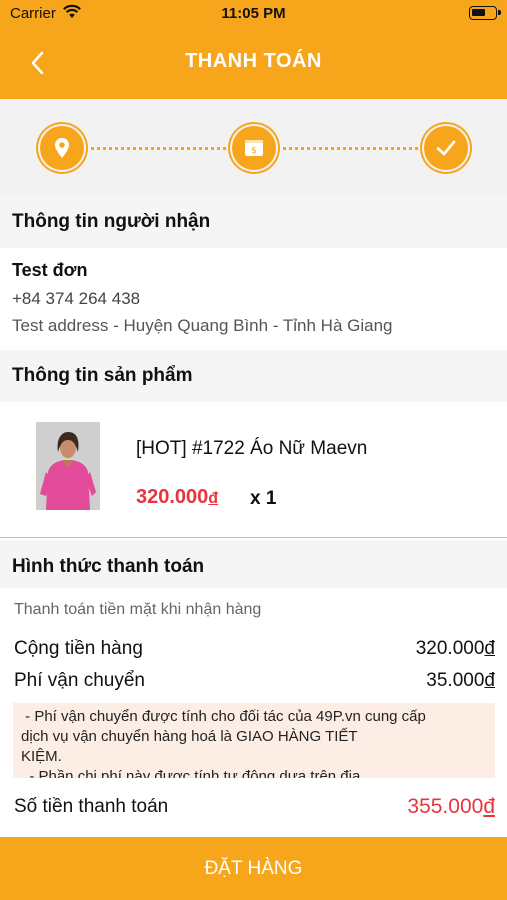  Describe the element at coordinates (253, 564) in the screenshot. I see `payment-section-title: Hình thức thanh toán` at that location.